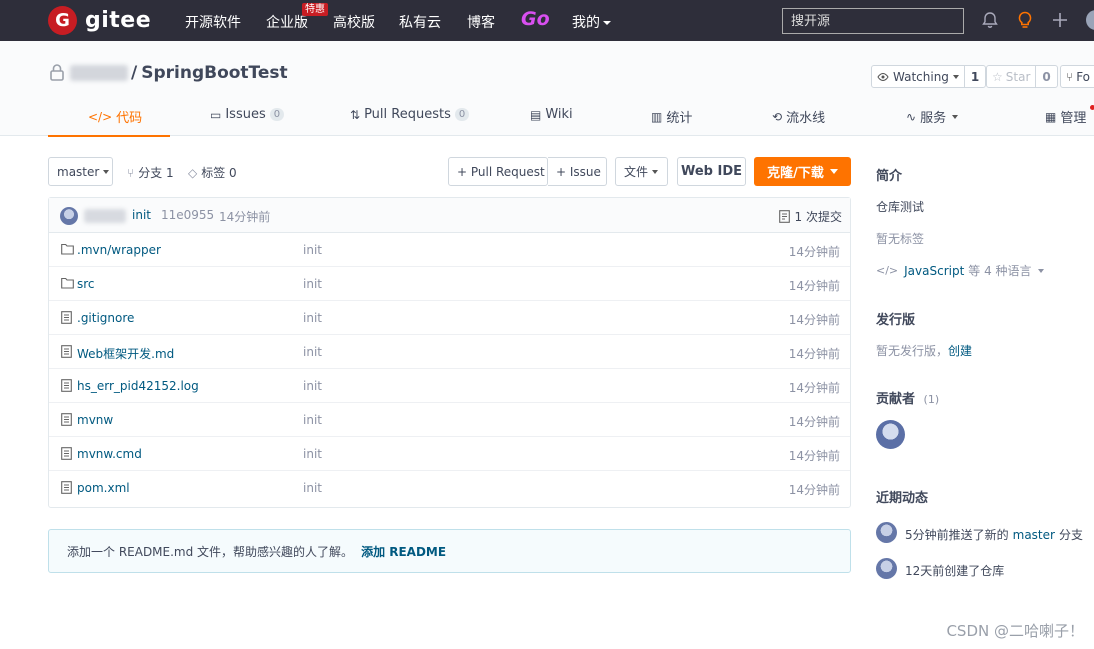 This screenshot has height=649, width=1094. I want to click on file-row: mvnw.cmd init 14分钟前, so click(449, 454).